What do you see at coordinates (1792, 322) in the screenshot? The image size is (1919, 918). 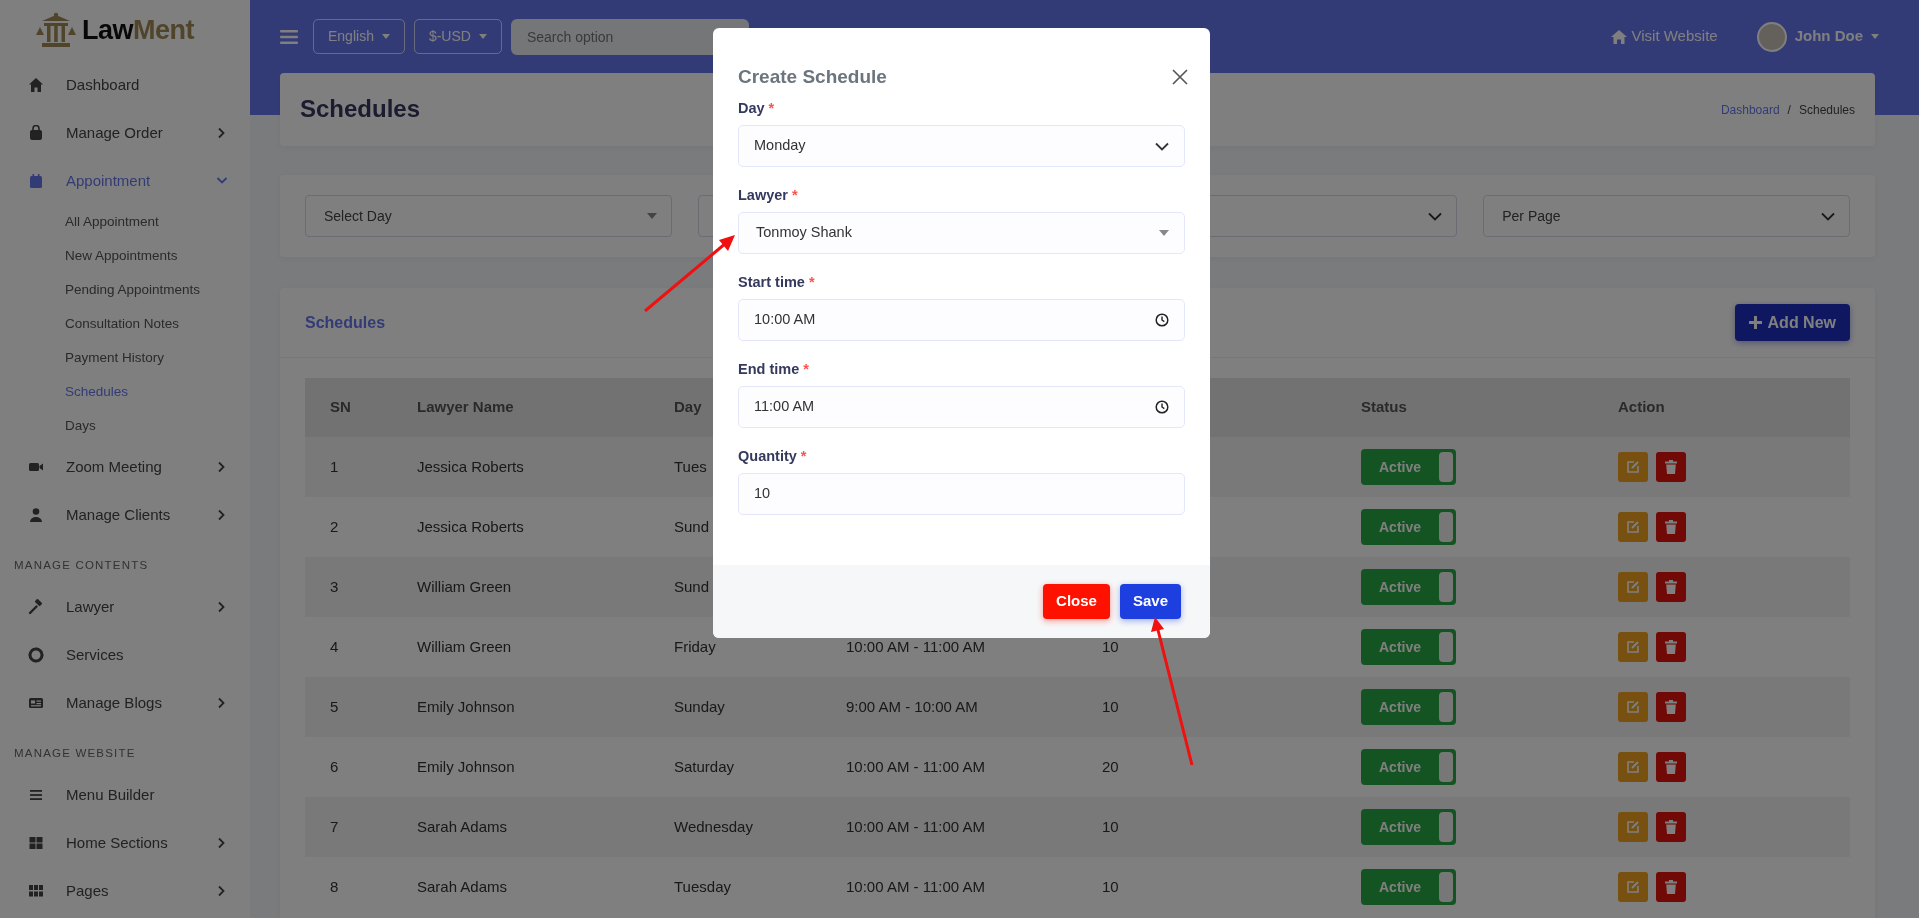 I see `add-new-button: Add New` at bounding box center [1792, 322].